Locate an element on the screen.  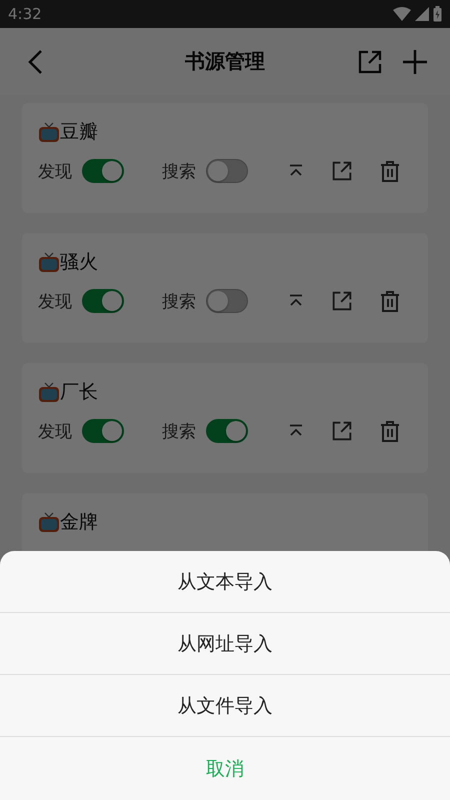
wifi-icon is located at coordinates (402, 14).